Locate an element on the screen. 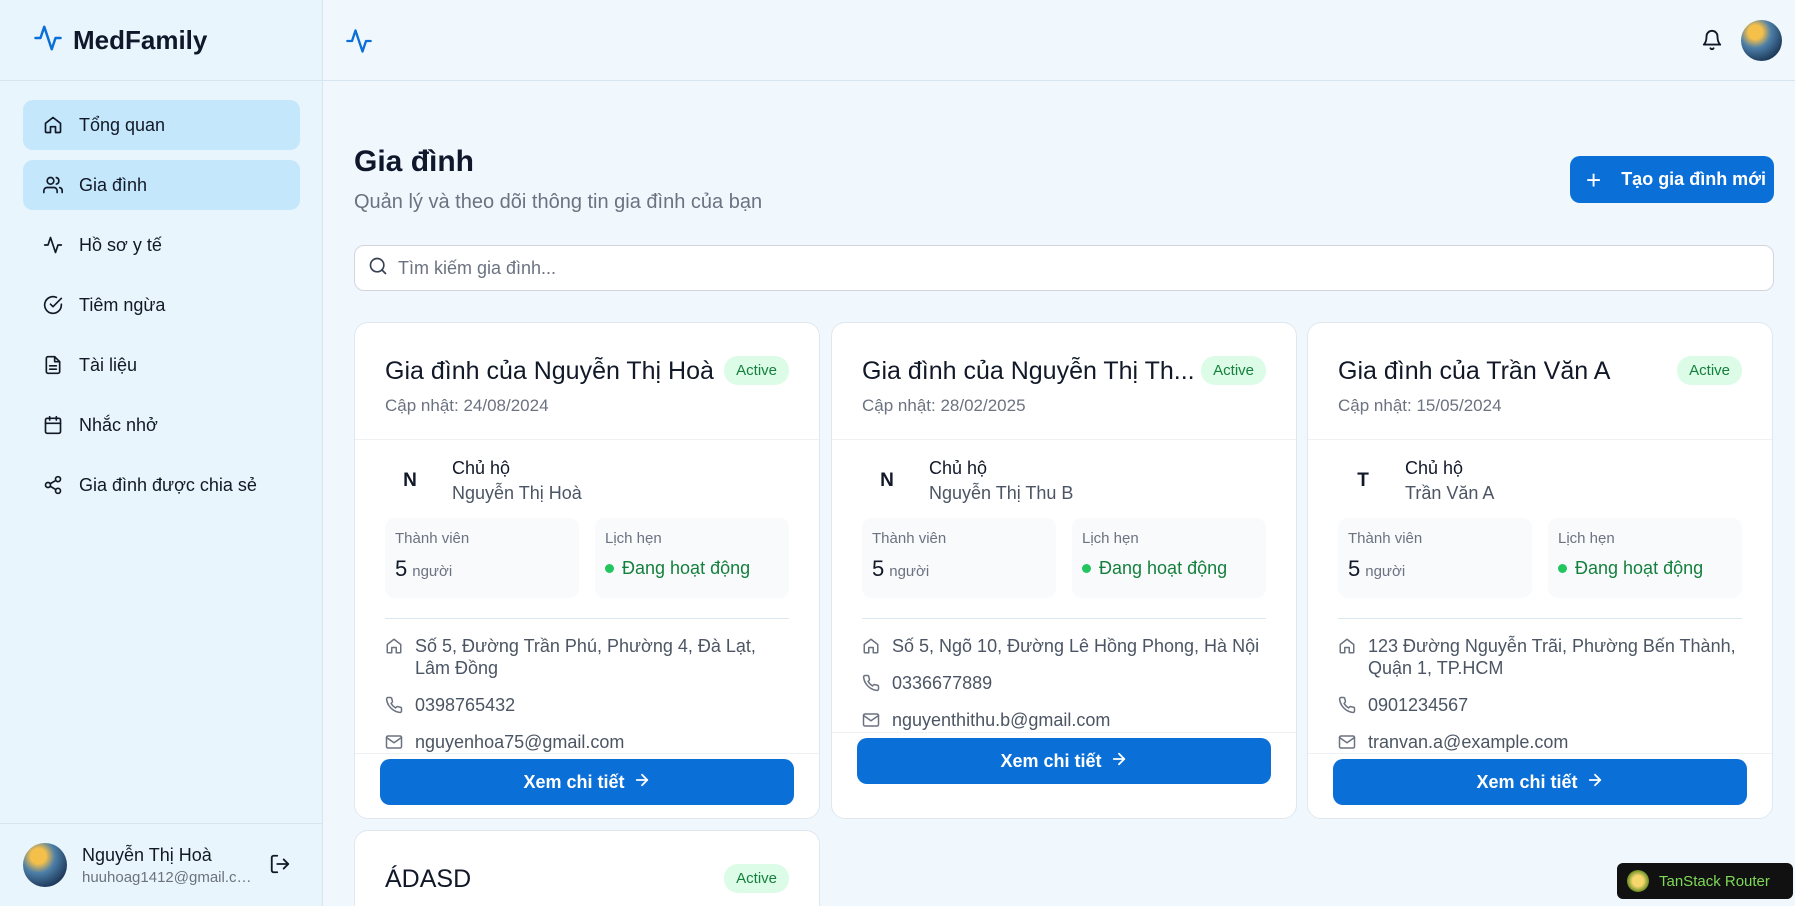 The height and width of the screenshot is (906, 1795). app-logo: MedFamily is located at coordinates (161, 40).